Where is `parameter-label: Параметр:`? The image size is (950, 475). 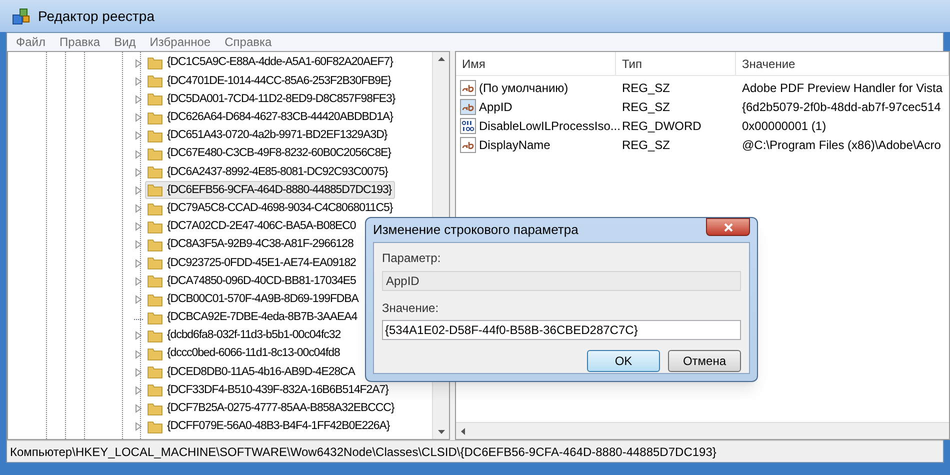
parameter-label: Параметр: is located at coordinates (412, 258).